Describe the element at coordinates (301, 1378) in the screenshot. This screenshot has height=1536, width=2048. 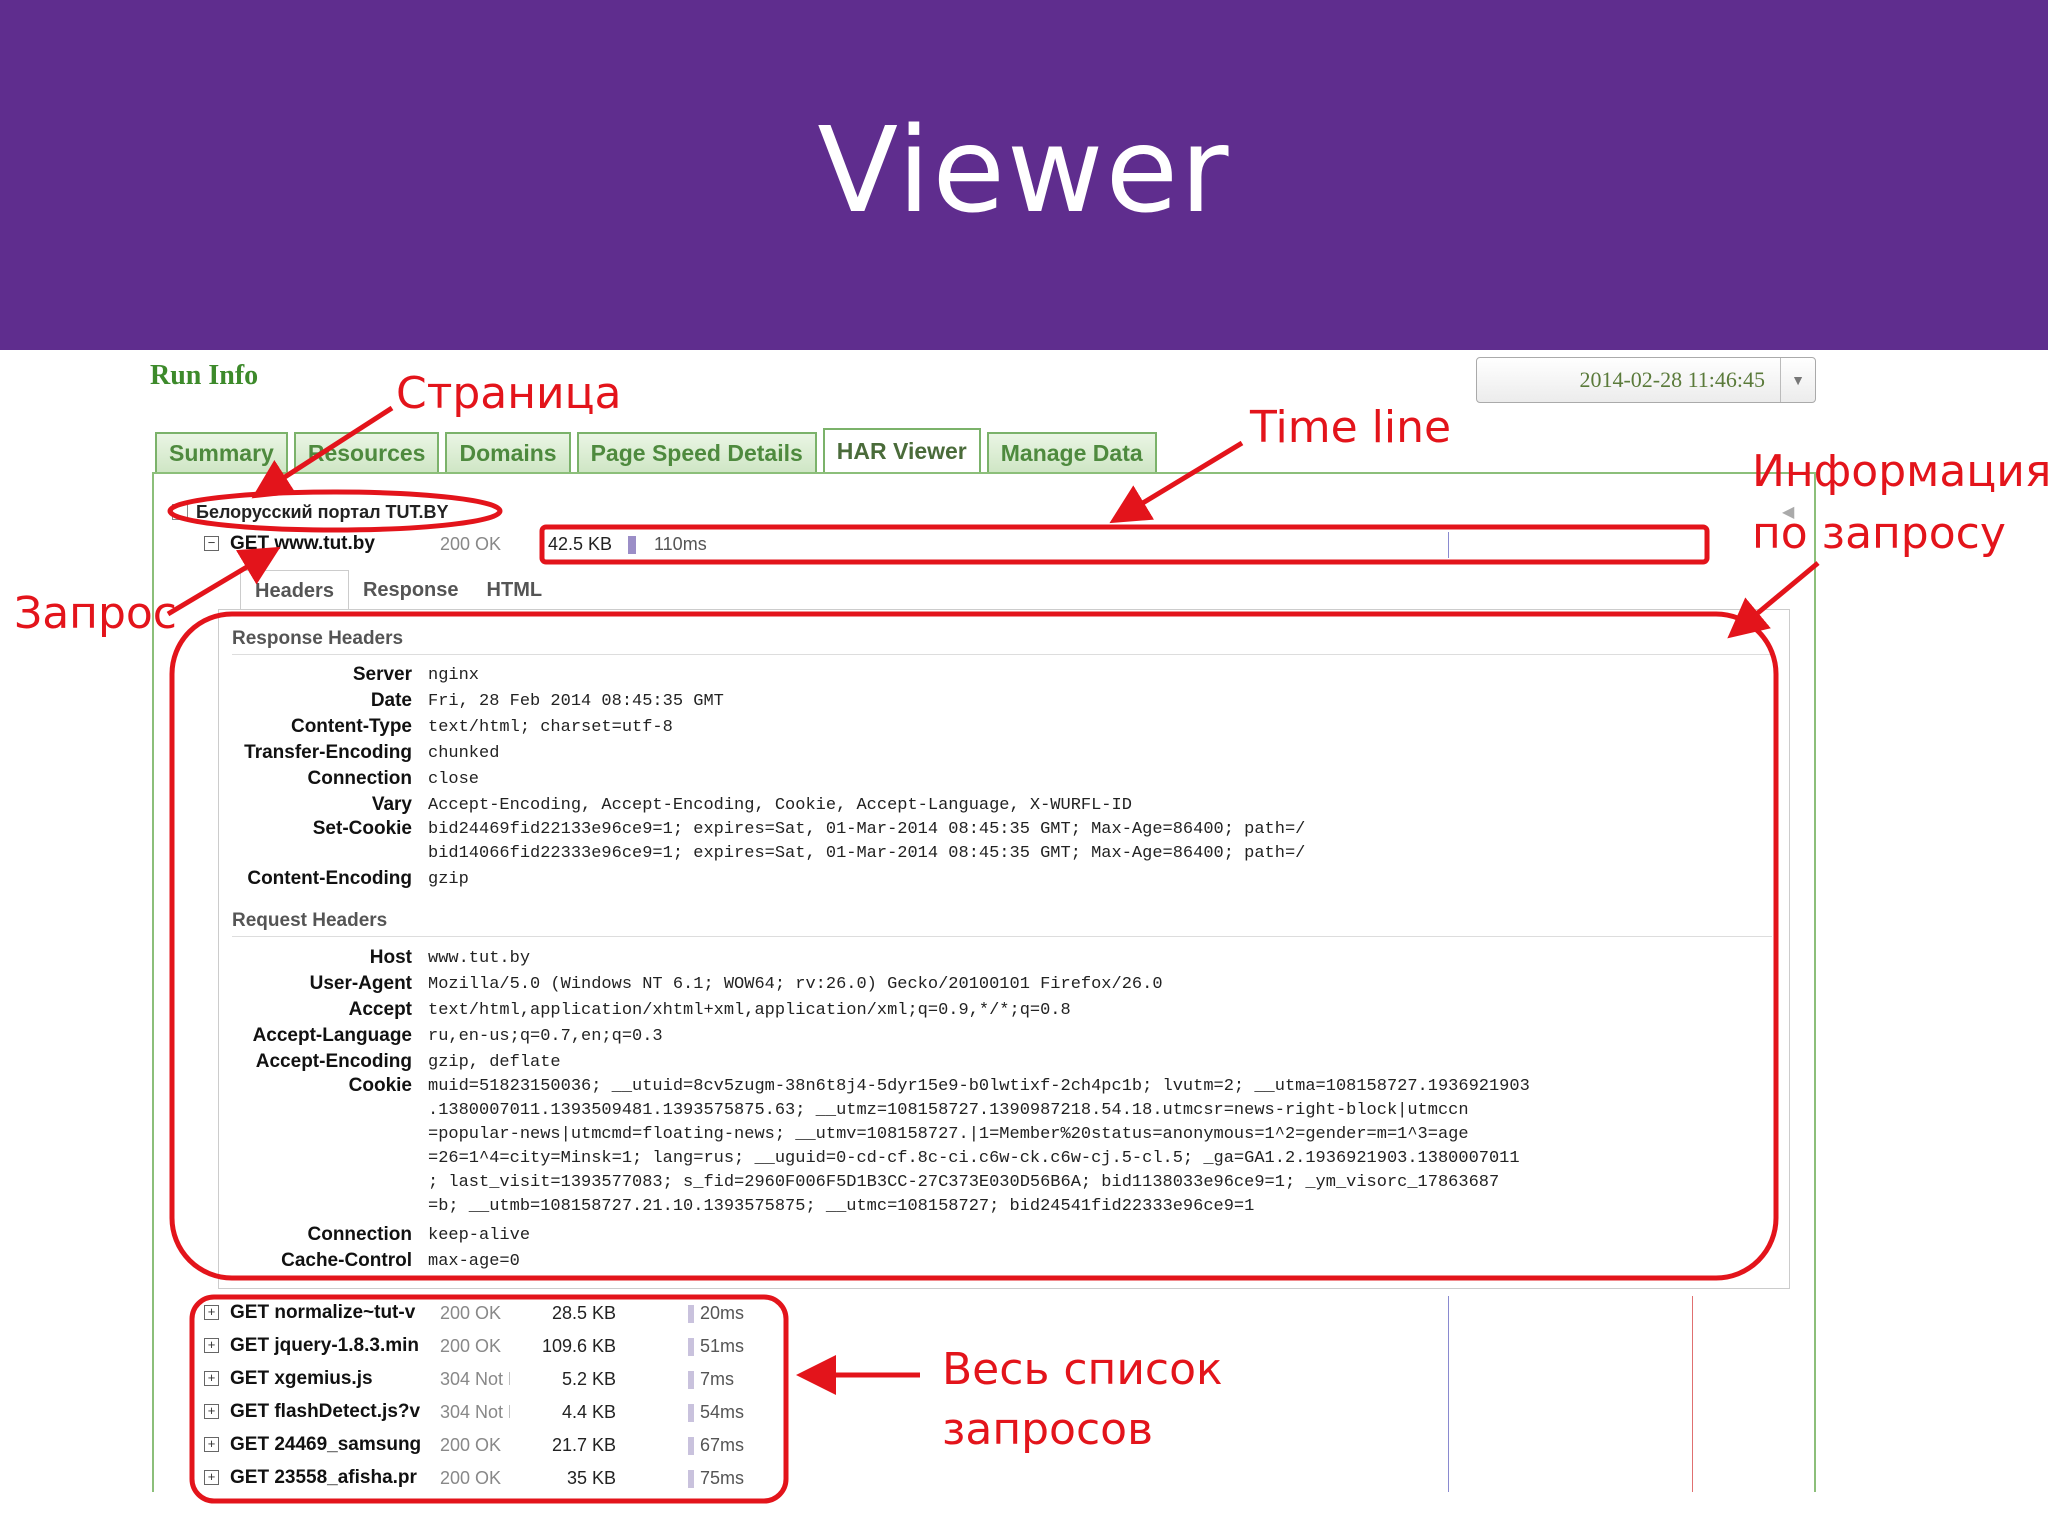
I see `request-url: GET xgemius.js` at that location.